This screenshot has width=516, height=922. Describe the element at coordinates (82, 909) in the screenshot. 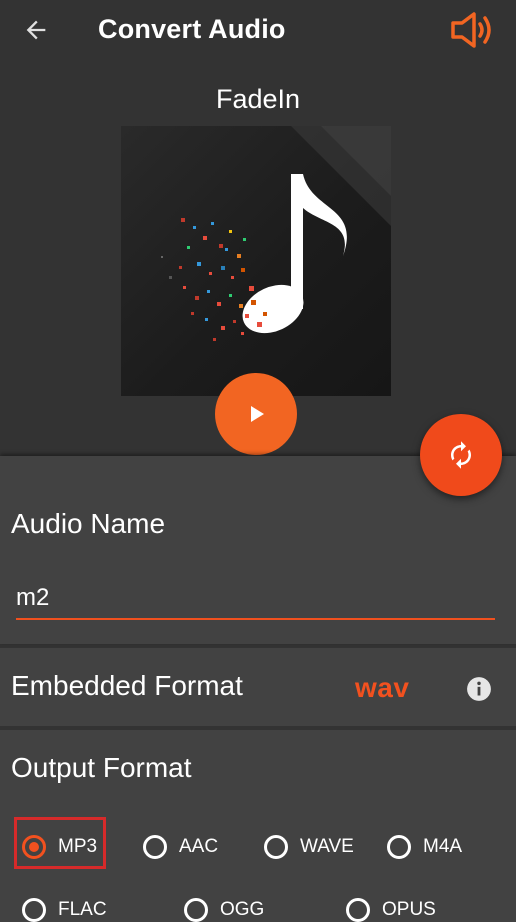

I see `radio-label: FLAC` at that location.